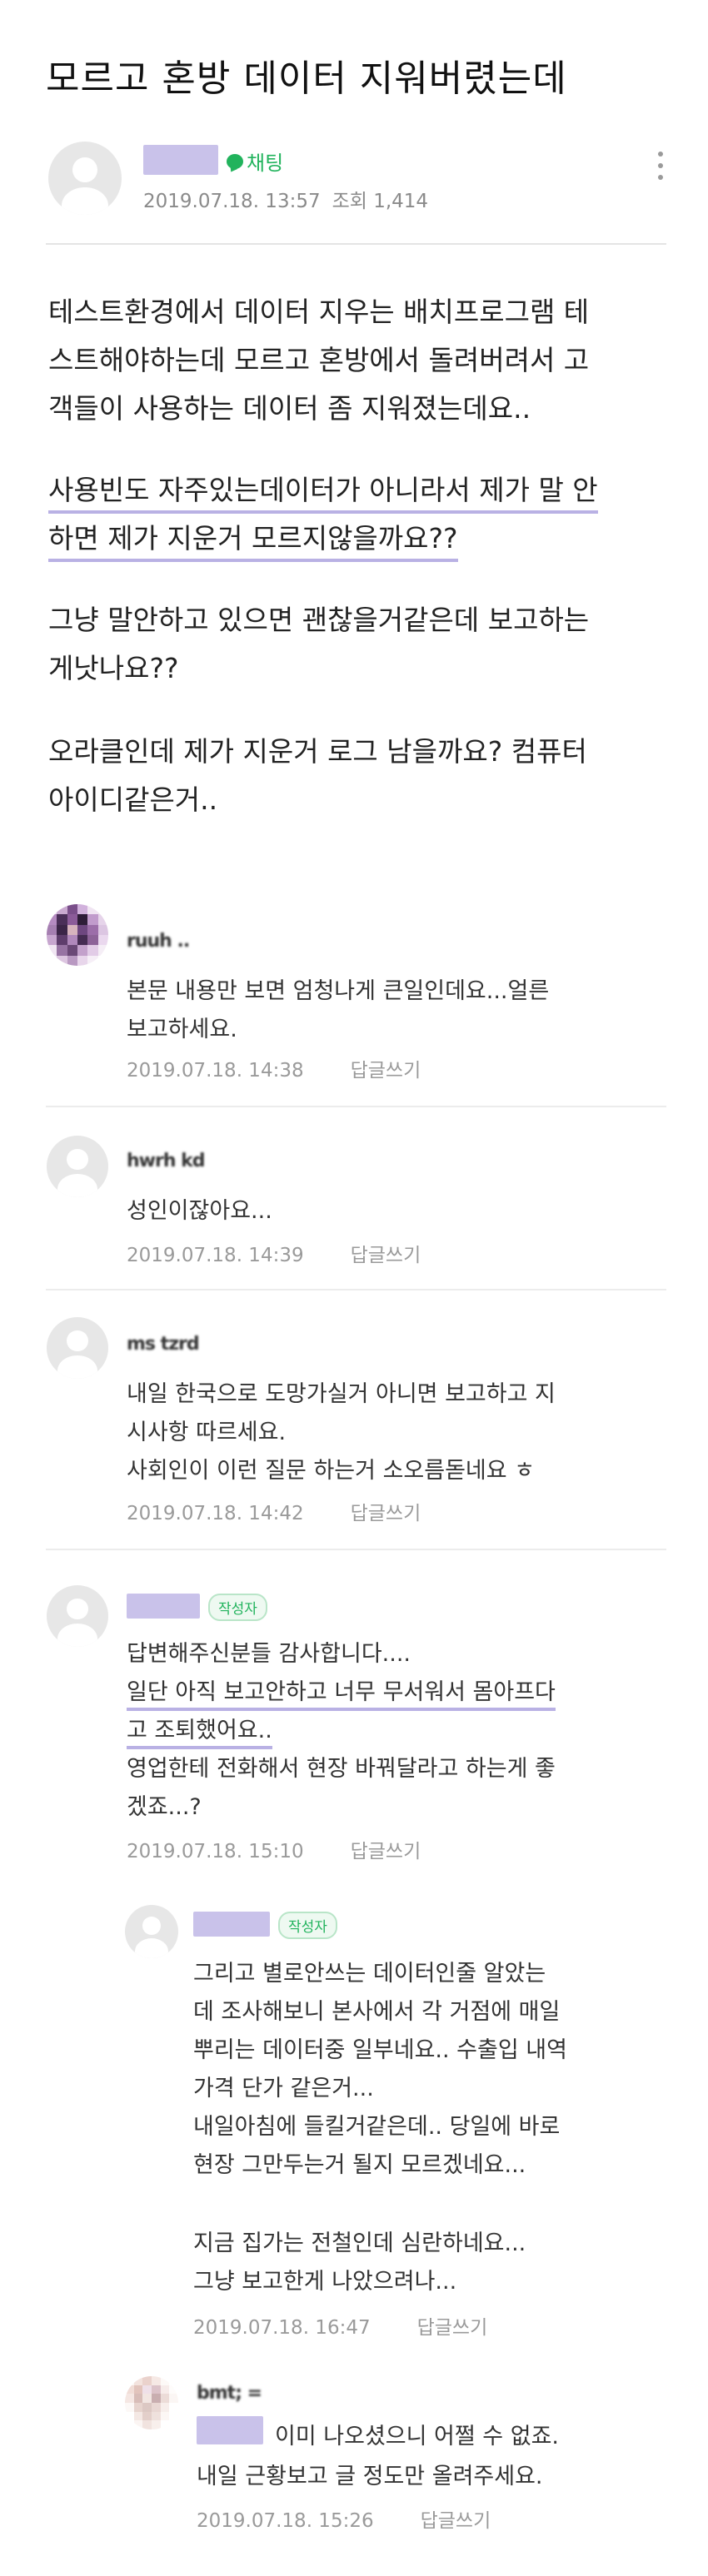 This screenshot has width=708, height=2576. What do you see at coordinates (319, 312) in the screenshot?
I see `body-line: 테스트환경에서 데이터 지우는 배치프로그램 테` at bounding box center [319, 312].